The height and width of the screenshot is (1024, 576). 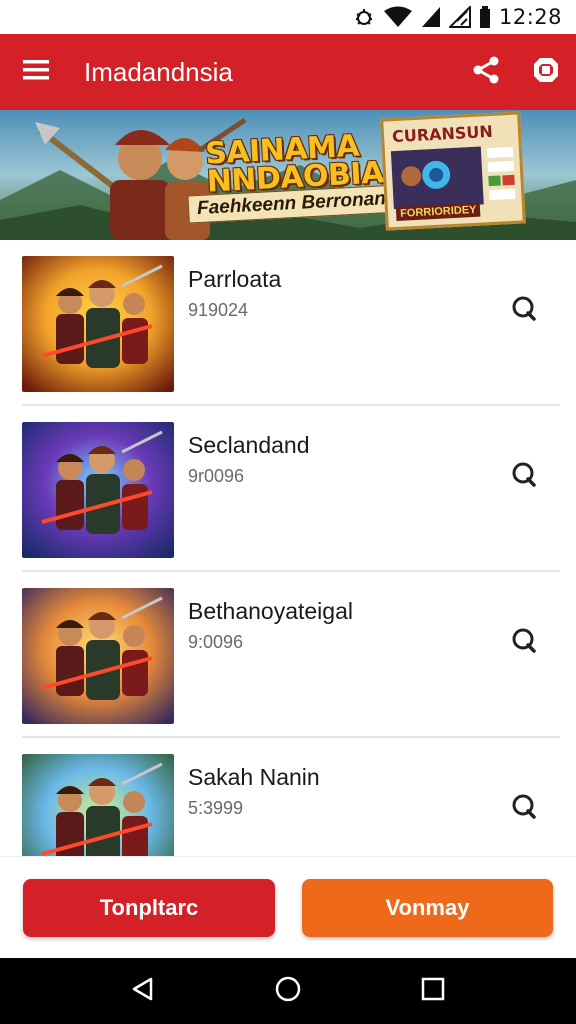 I want to click on banner-card-footer: FORRIORIDEY, so click(x=438, y=212).